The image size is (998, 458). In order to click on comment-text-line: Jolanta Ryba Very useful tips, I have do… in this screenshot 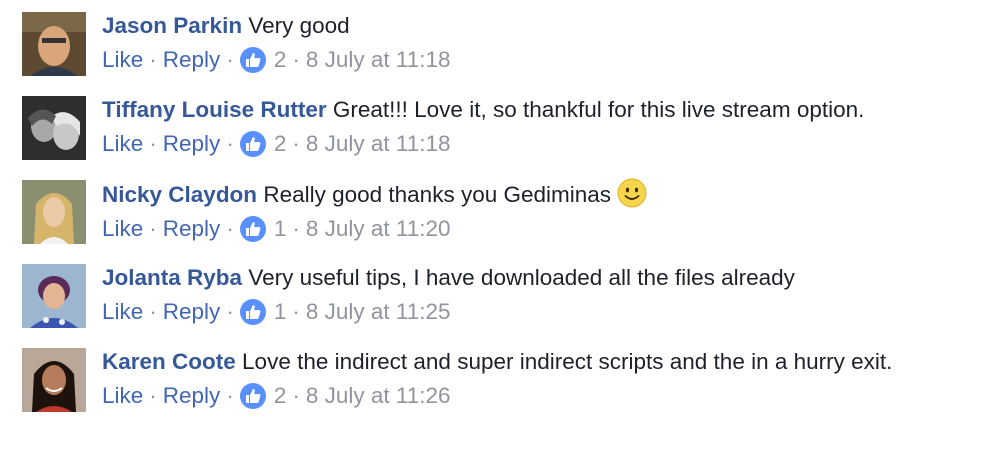, I will do `click(540, 278)`.